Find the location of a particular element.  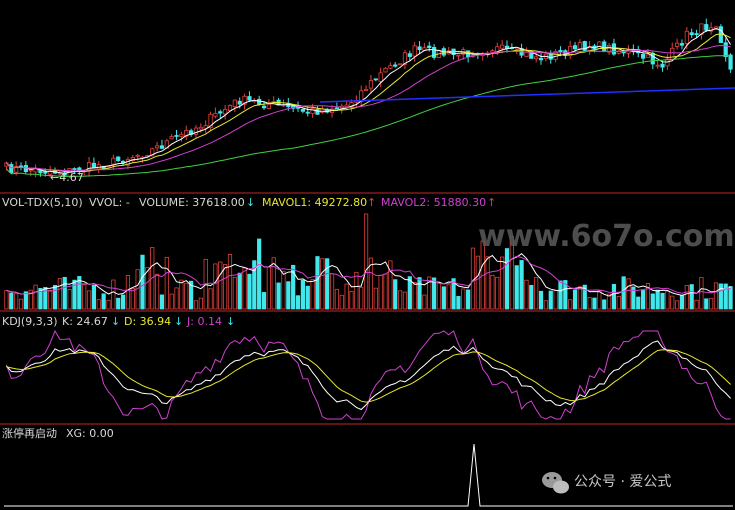

kdj-k-line is located at coordinates (368, 375).